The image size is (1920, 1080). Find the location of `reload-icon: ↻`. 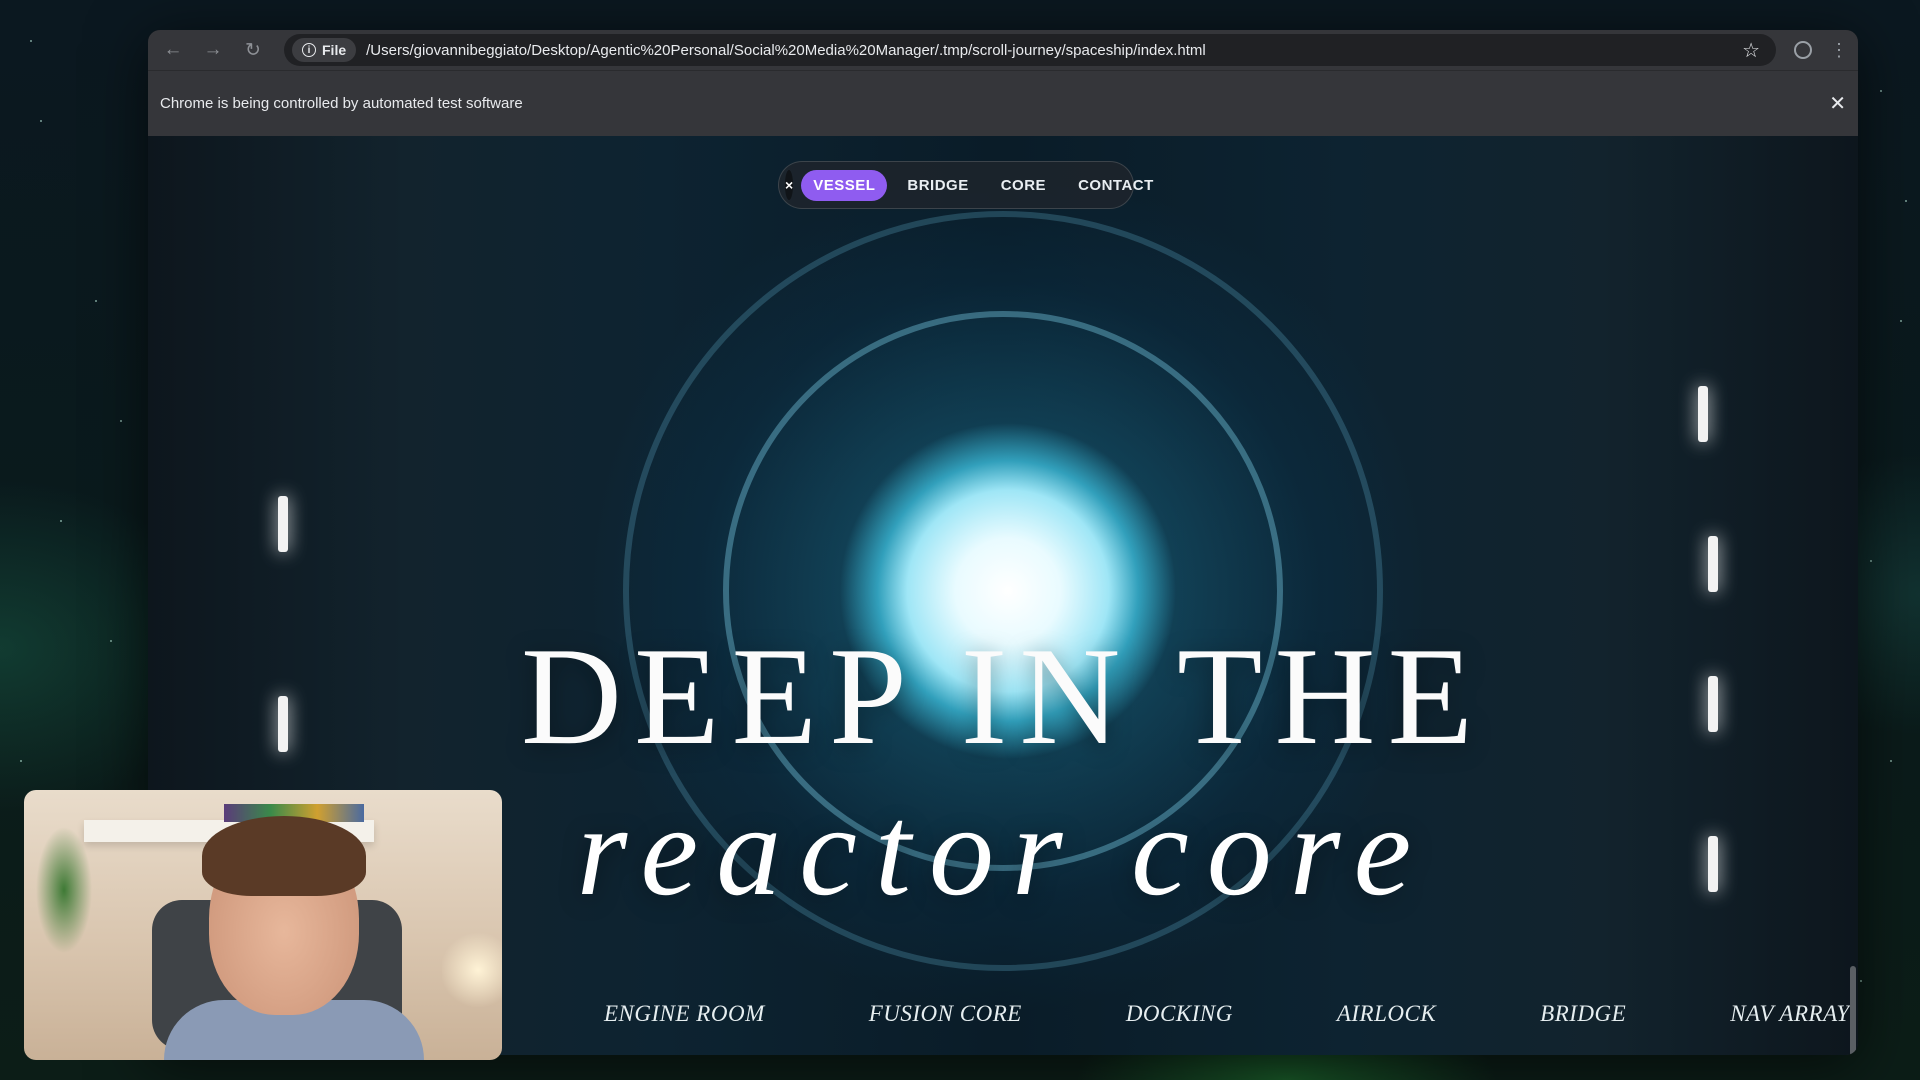

reload-icon: ↻ is located at coordinates (253, 50).